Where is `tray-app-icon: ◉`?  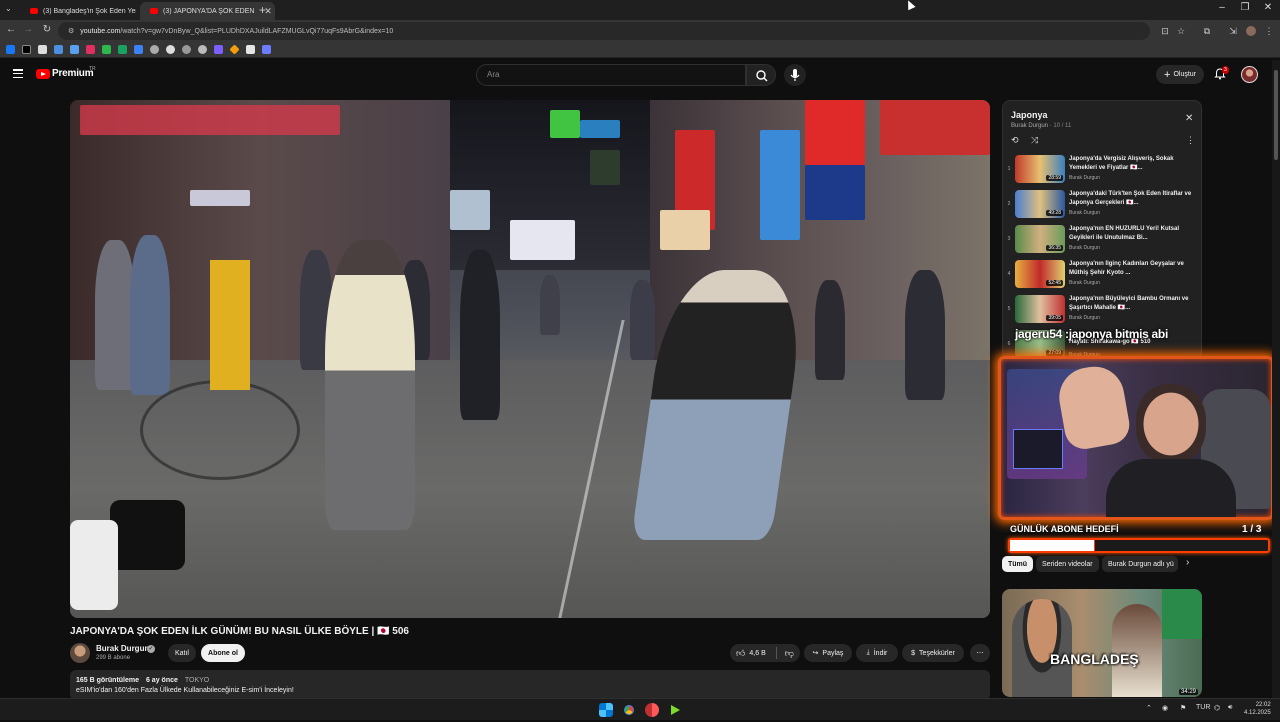
tray-app-icon: ◉ is located at coordinates (1165, 708).